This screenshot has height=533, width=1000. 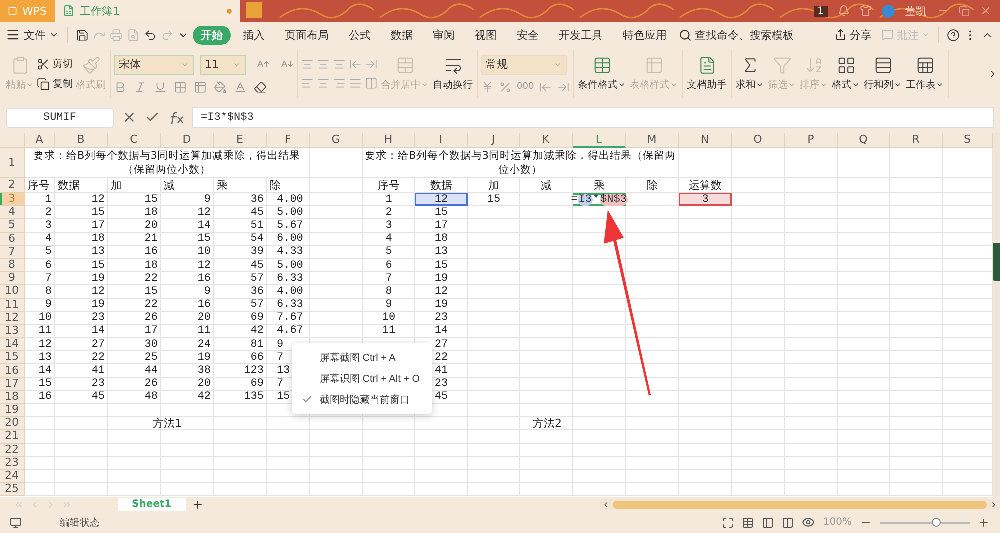 What do you see at coordinates (505, 87) in the screenshot?
I see `percent-icon` at bounding box center [505, 87].